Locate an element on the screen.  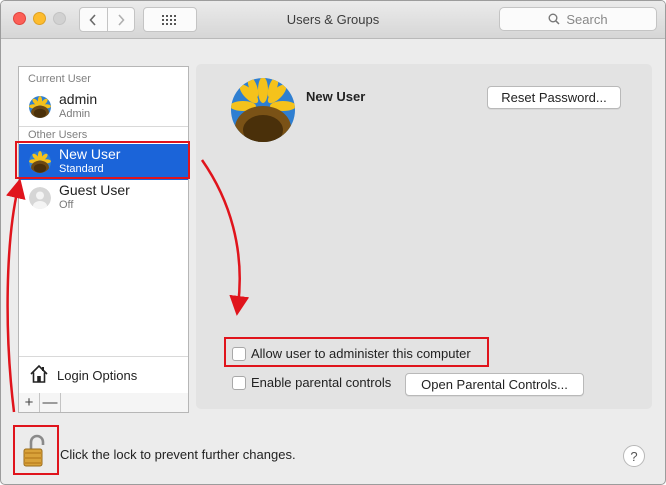
remove-user-button: — is located at coordinates (50, 402).